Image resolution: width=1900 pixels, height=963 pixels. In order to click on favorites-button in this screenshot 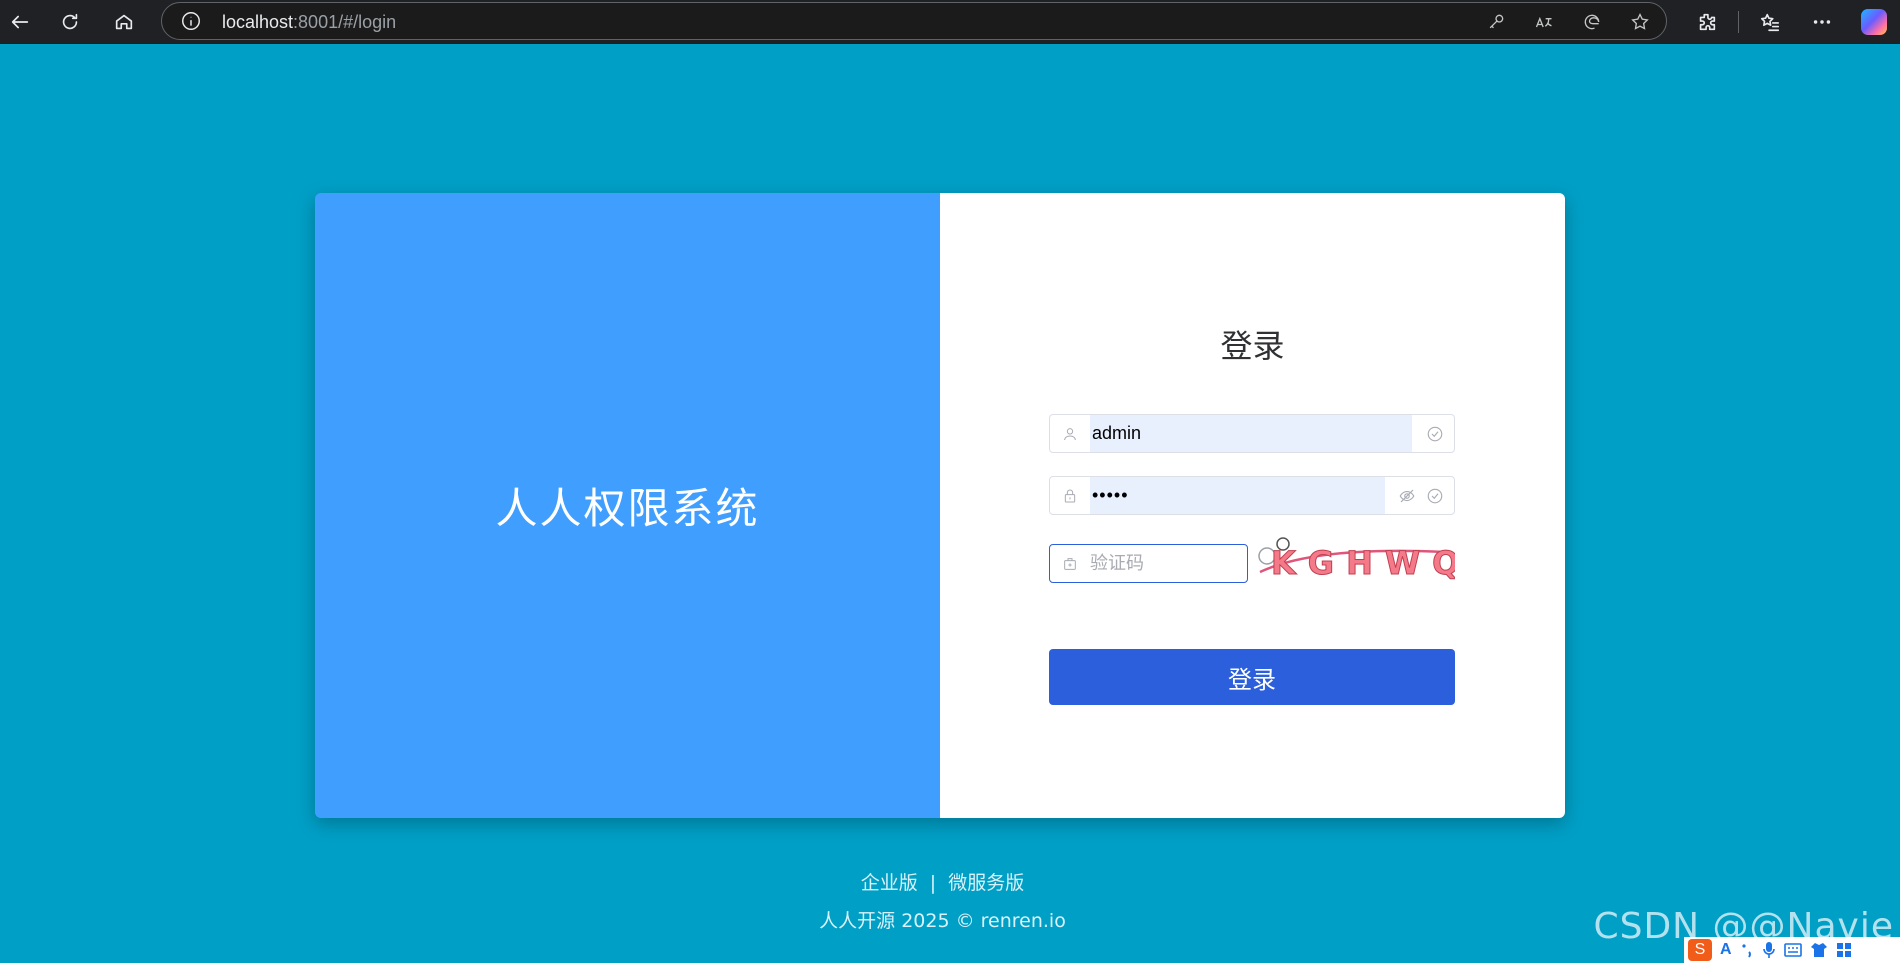, I will do `click(1770, 22)`.